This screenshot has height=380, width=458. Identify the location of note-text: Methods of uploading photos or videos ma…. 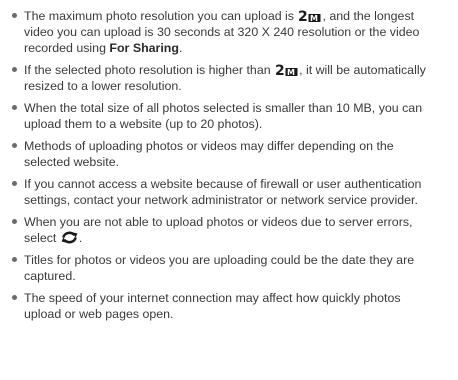
(209, 154).